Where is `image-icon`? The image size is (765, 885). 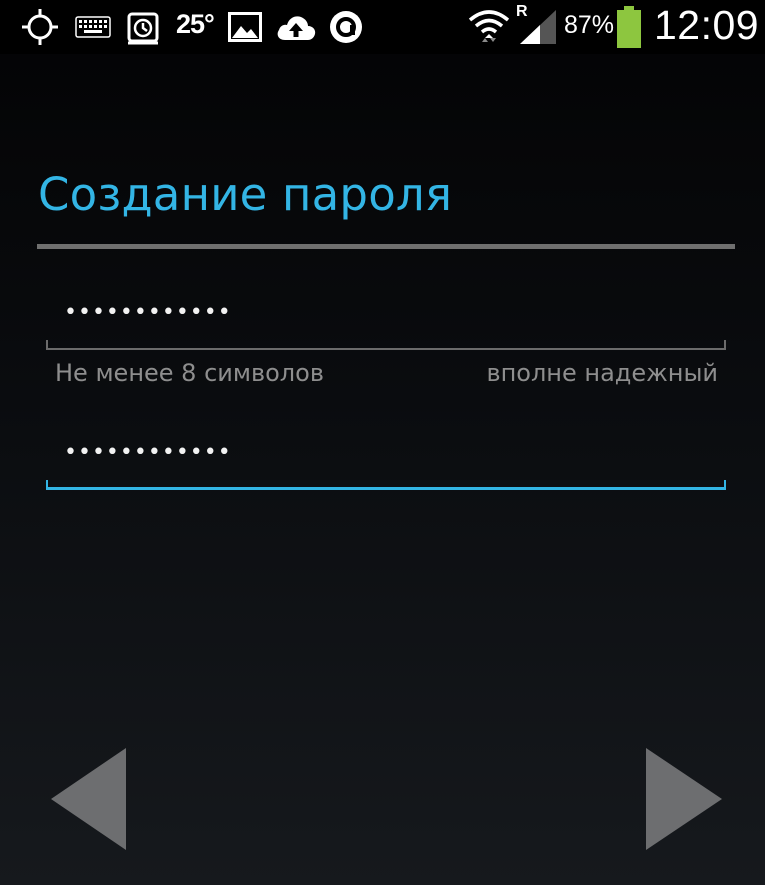
image-icon is located at coordinates (245, 27).